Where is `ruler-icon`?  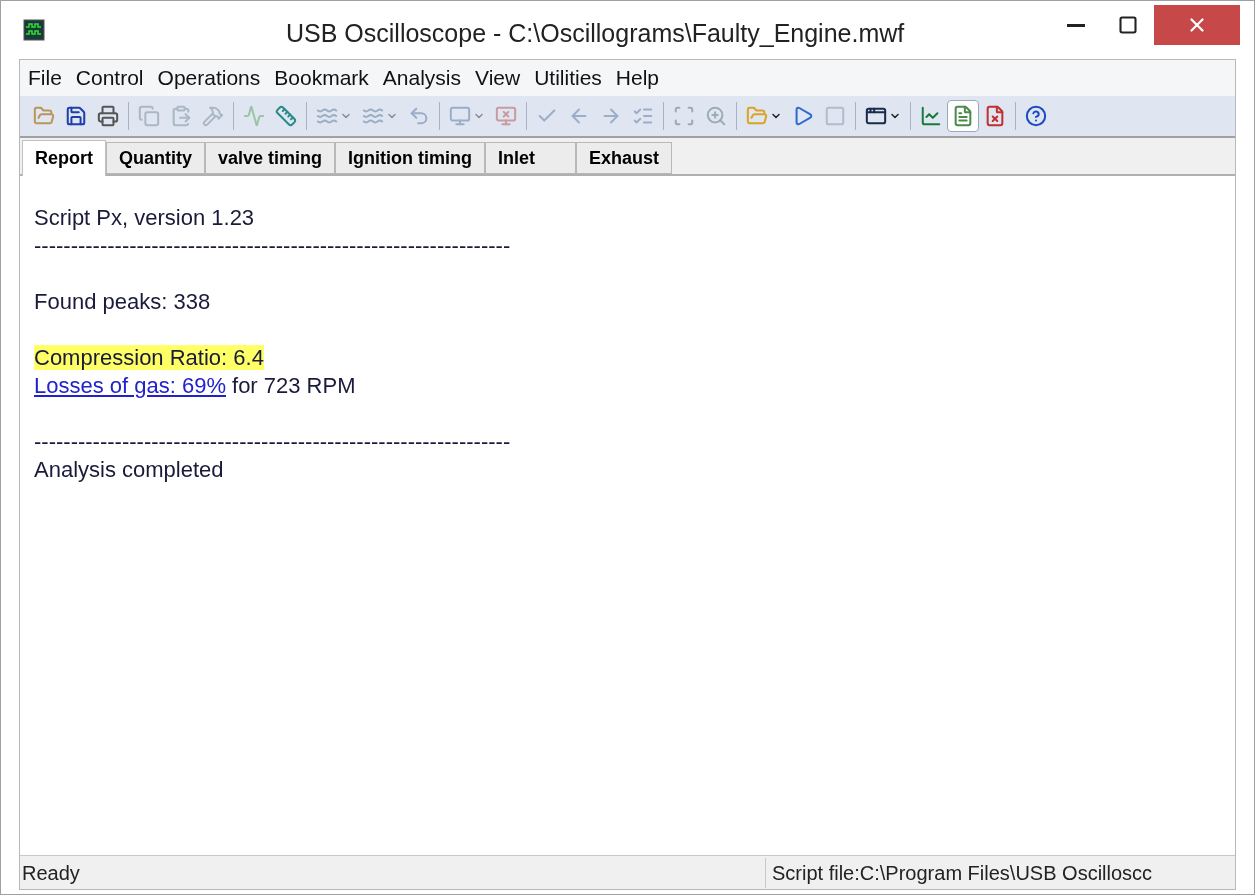 ruler-icon is located at coordinates (286, 116).